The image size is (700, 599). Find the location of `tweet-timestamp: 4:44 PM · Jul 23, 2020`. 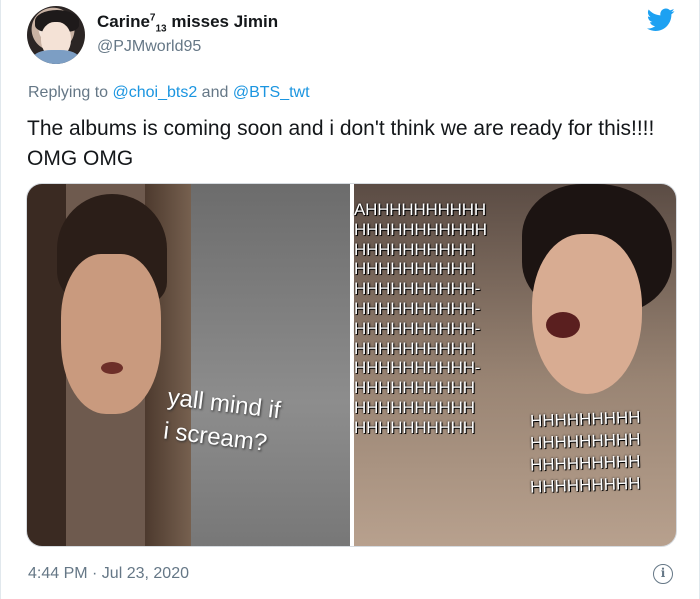

tweet-timestamp: 4:44 PM · Jul 23, 2020 is located at coordinates (108, 574).